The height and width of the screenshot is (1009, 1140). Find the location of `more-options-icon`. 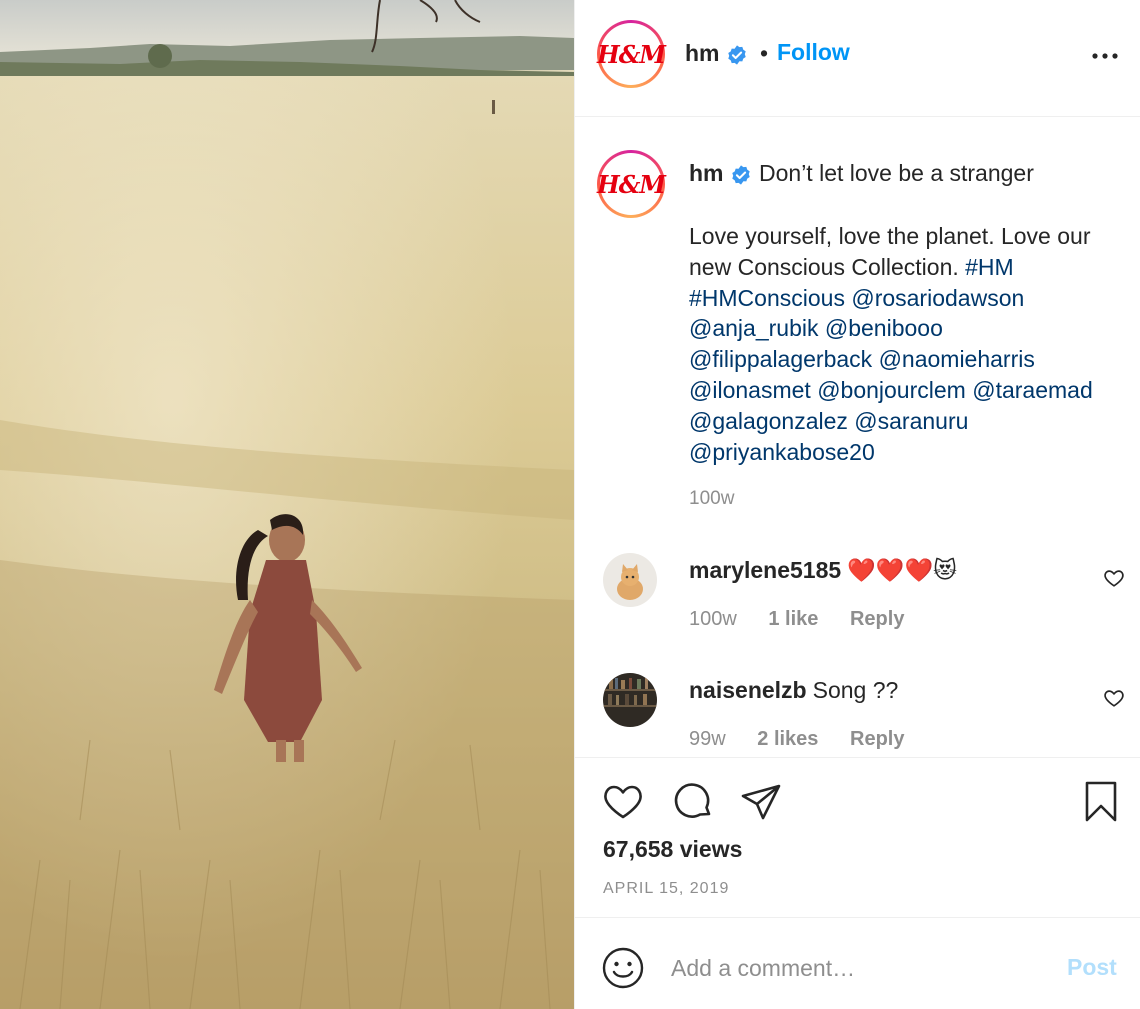

more-options-icon is located at coordinates (1105, 56).